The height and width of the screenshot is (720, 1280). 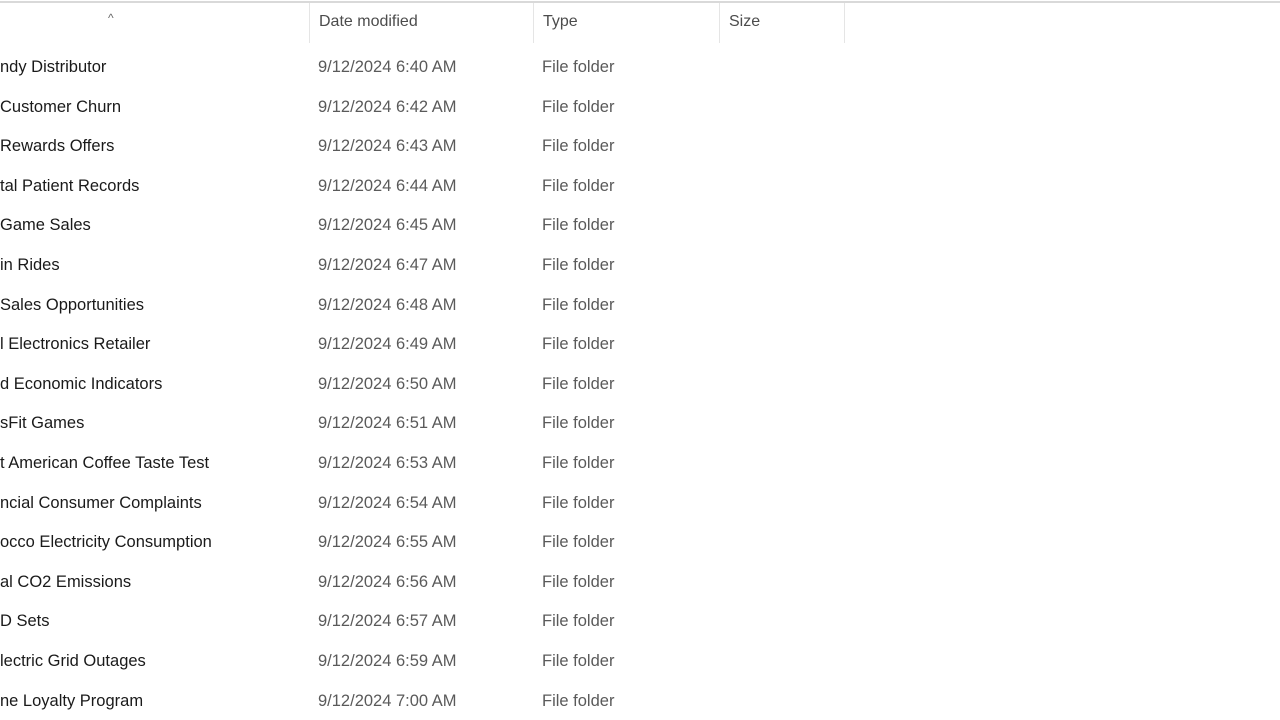 I want to click on file-name: Customer Churn, so click(x=61, y=106).